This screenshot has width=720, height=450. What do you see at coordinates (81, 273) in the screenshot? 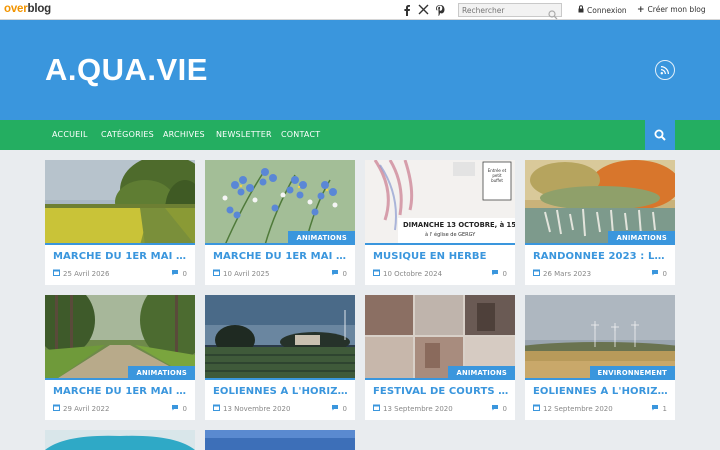
I see `post-date: 25 Avril 2026` at bounding box center [81, 273].